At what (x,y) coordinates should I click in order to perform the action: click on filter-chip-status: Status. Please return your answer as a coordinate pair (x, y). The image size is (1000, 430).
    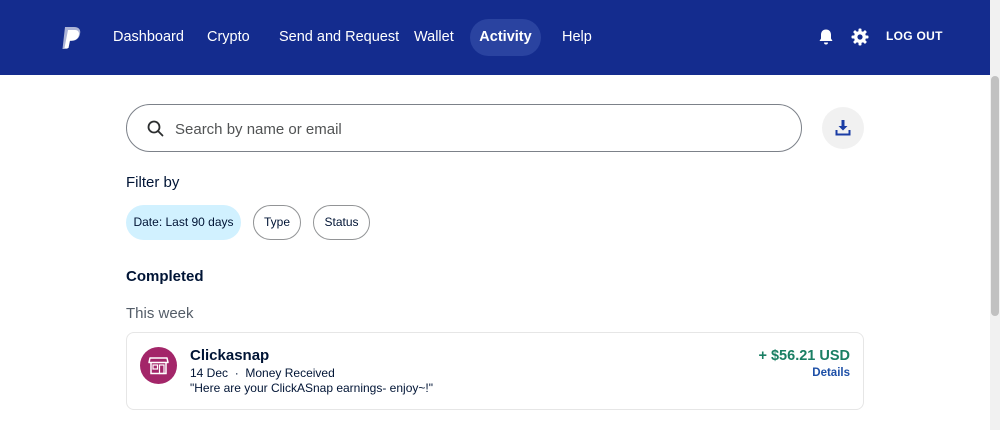
    Looking at the image, I should click on (341, 222).